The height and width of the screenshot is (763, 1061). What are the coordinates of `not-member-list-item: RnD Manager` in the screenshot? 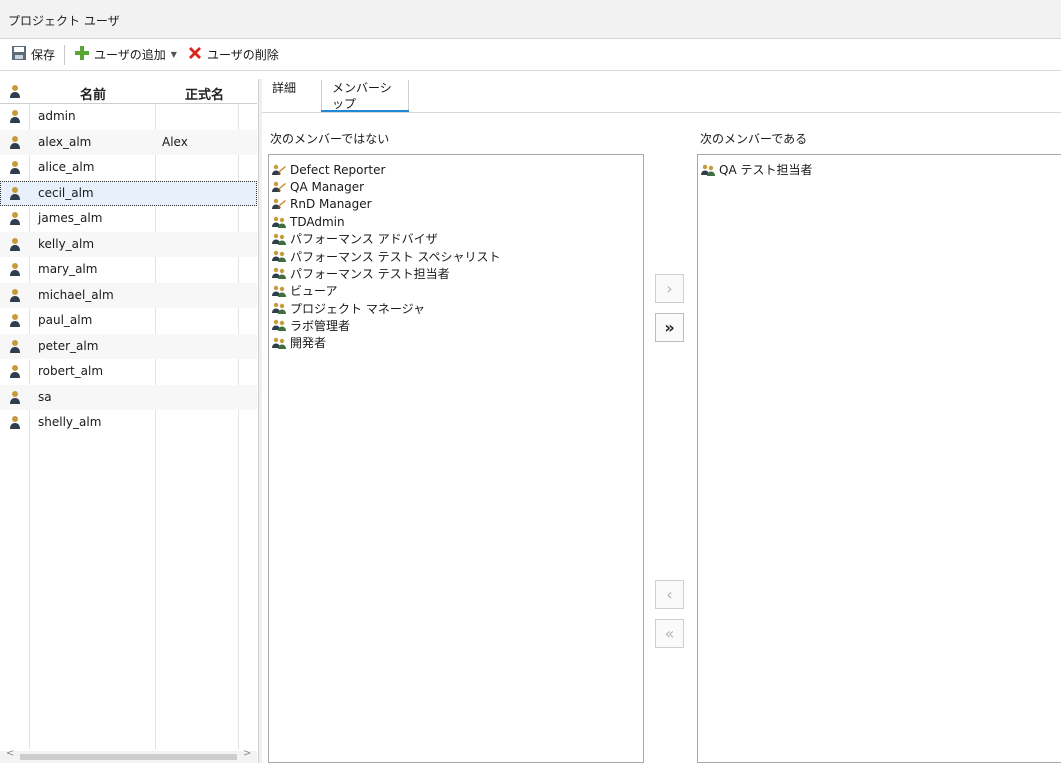 It's located at (456, 204).